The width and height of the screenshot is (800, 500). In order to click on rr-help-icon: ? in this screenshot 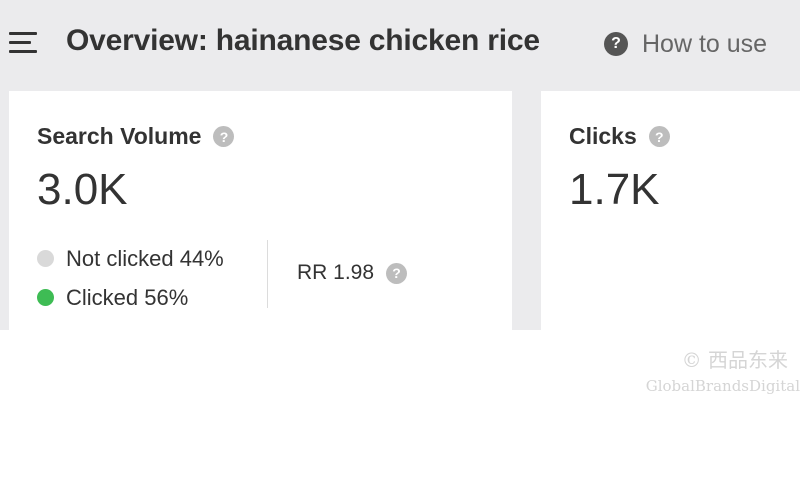, I will do `click(397, 273)`.